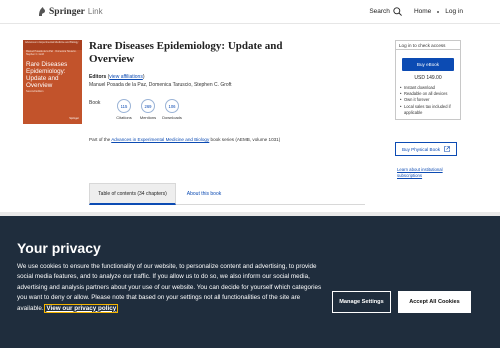 This screenshot has width=500, height=348. Describe the element at coordinates (46, 71) in the screenshot. I see `cover-title-line: Epidemiology:` at that location.